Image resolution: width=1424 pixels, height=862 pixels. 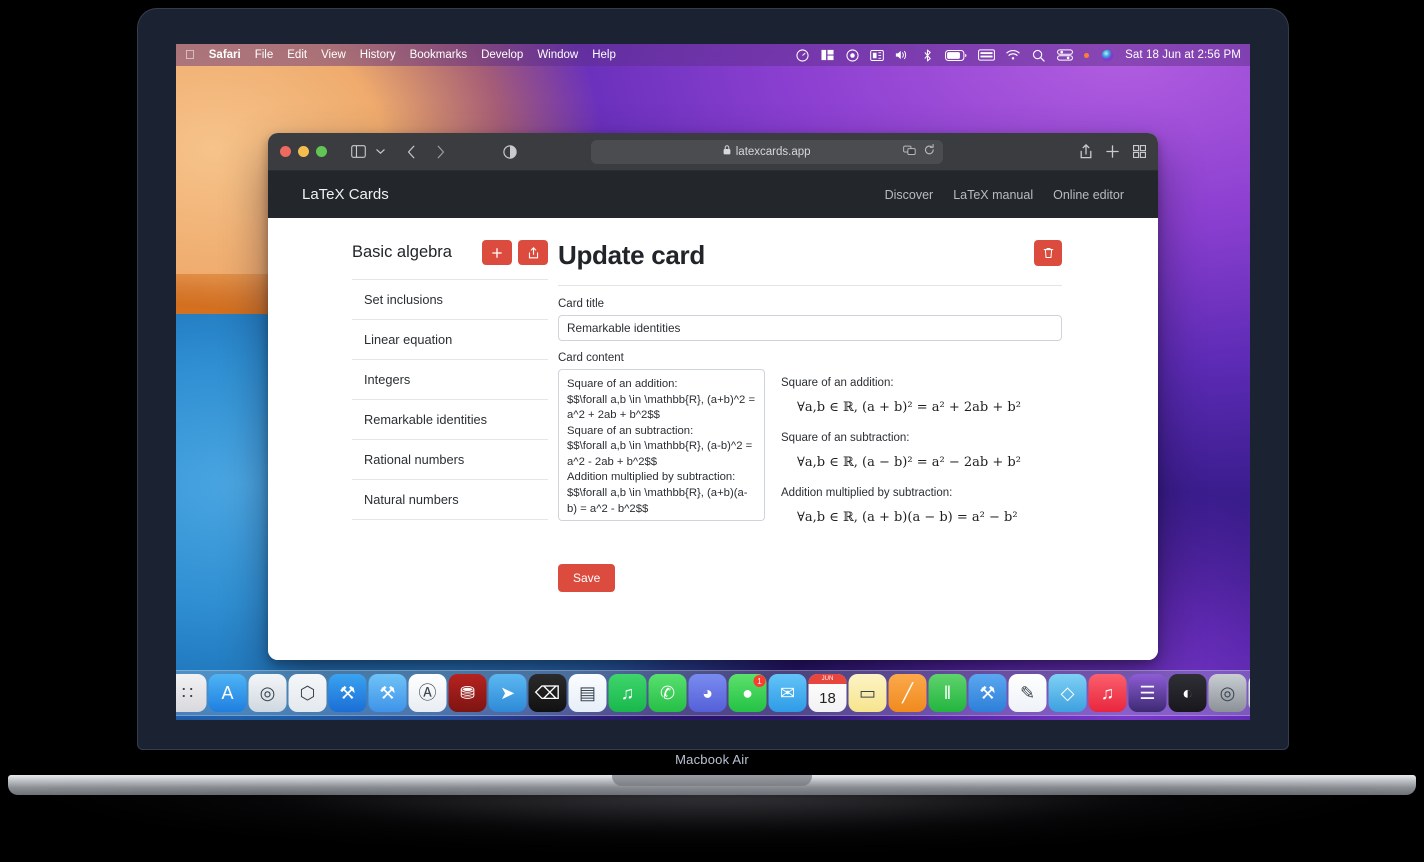 I want to click on extension-icon, so click(x=909, y=152).